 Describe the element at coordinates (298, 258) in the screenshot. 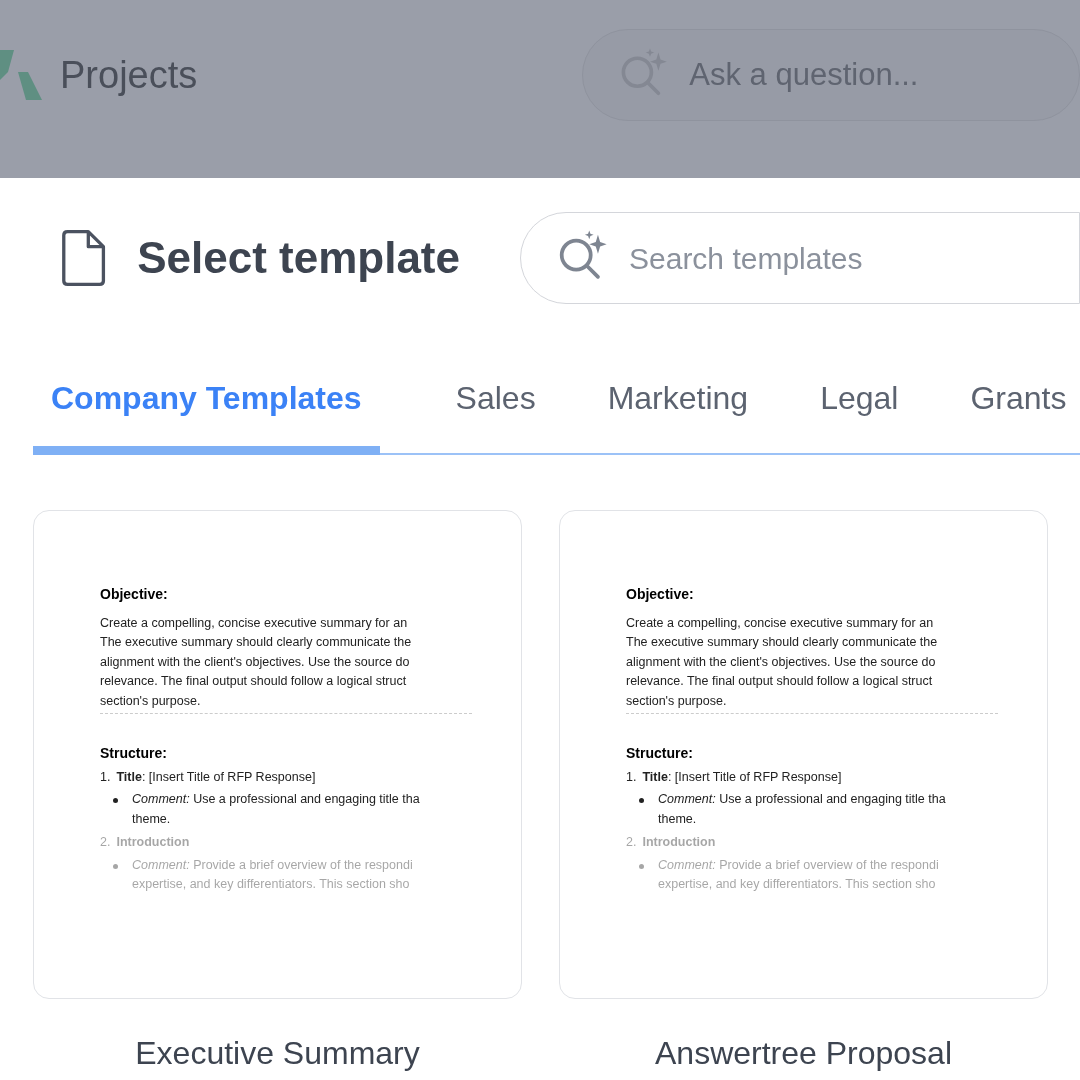

I see `dialog-title: Select template` at that location.